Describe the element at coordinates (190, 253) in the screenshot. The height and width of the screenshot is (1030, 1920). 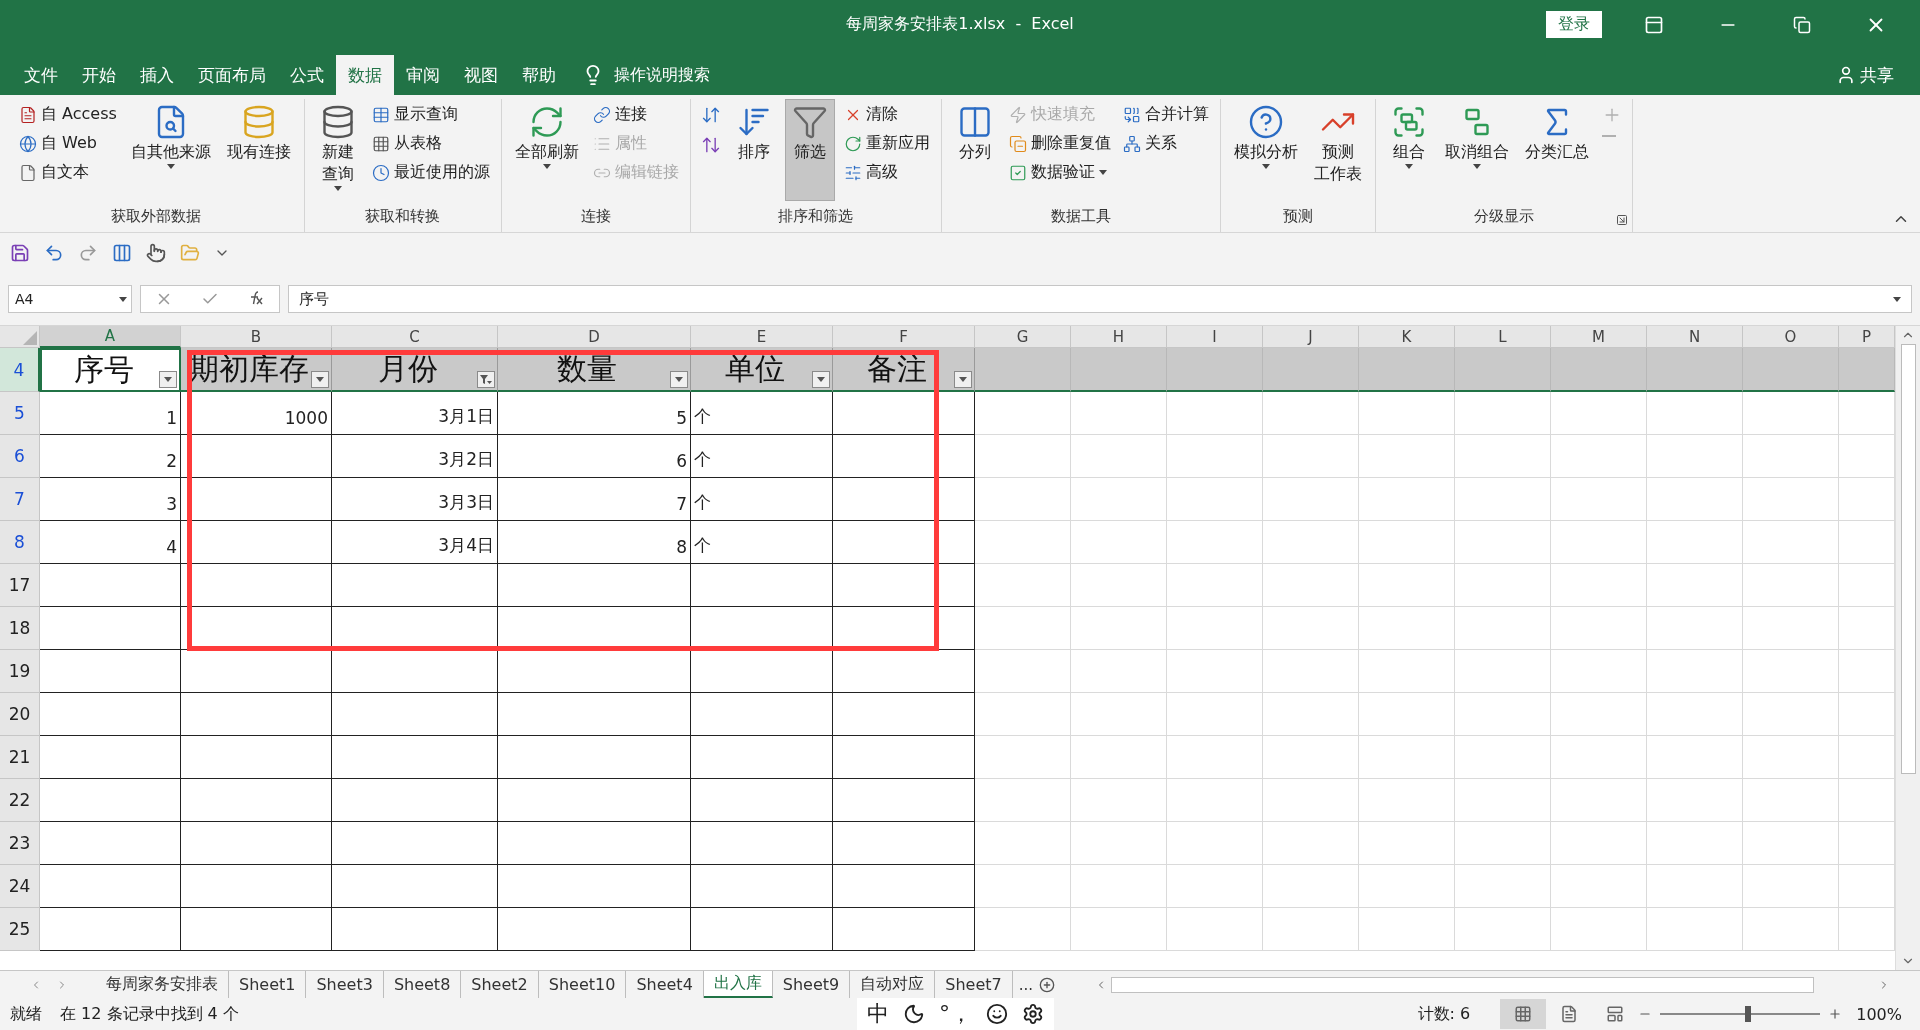
I see `folder-icon` at that location.